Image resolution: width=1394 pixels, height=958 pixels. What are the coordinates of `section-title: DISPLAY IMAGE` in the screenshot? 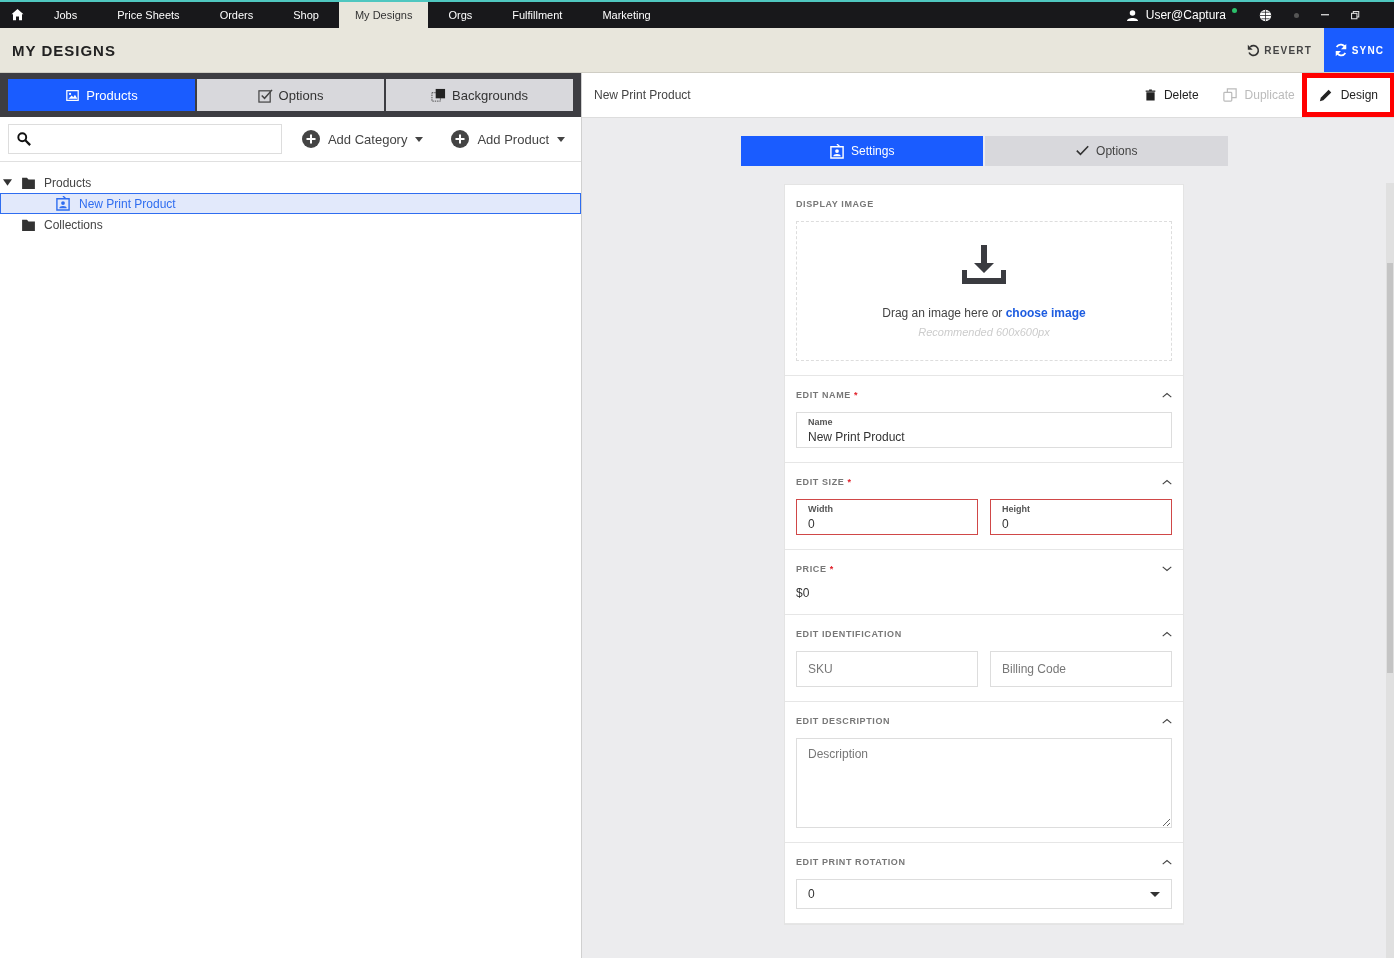 It's located at (835, 204).